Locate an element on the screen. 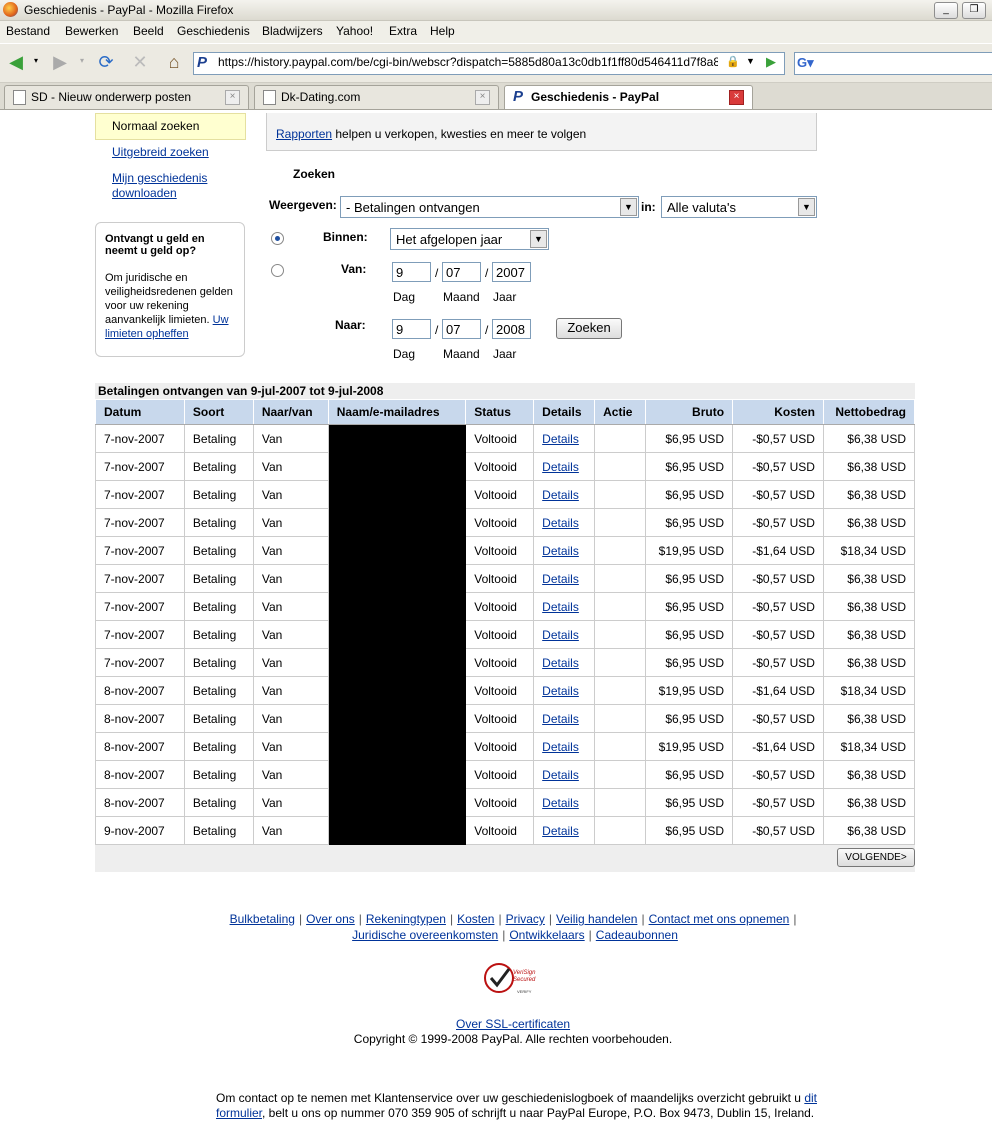 The image size is (992, 1121). back-icon: ◀ is located at coordinates (16, 63).